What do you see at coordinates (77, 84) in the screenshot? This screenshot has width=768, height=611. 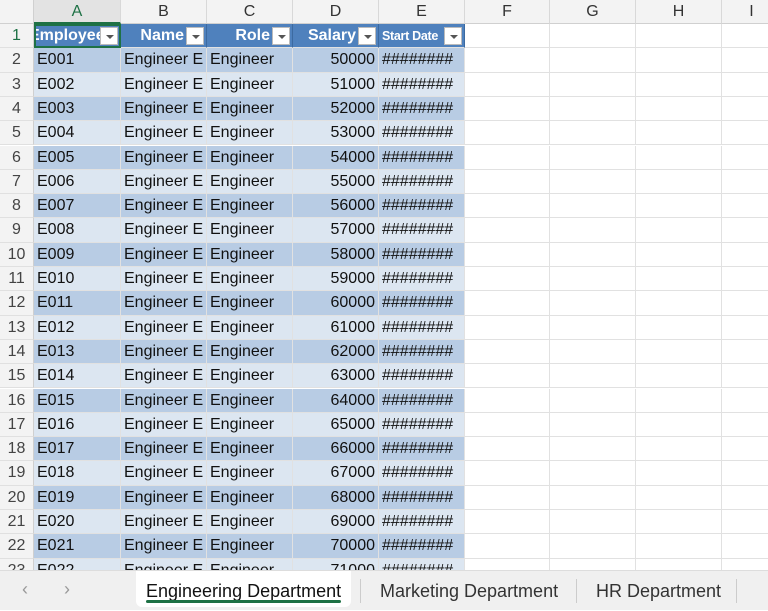 I see `cell-employee: E002` at bounding box center [77, 84].